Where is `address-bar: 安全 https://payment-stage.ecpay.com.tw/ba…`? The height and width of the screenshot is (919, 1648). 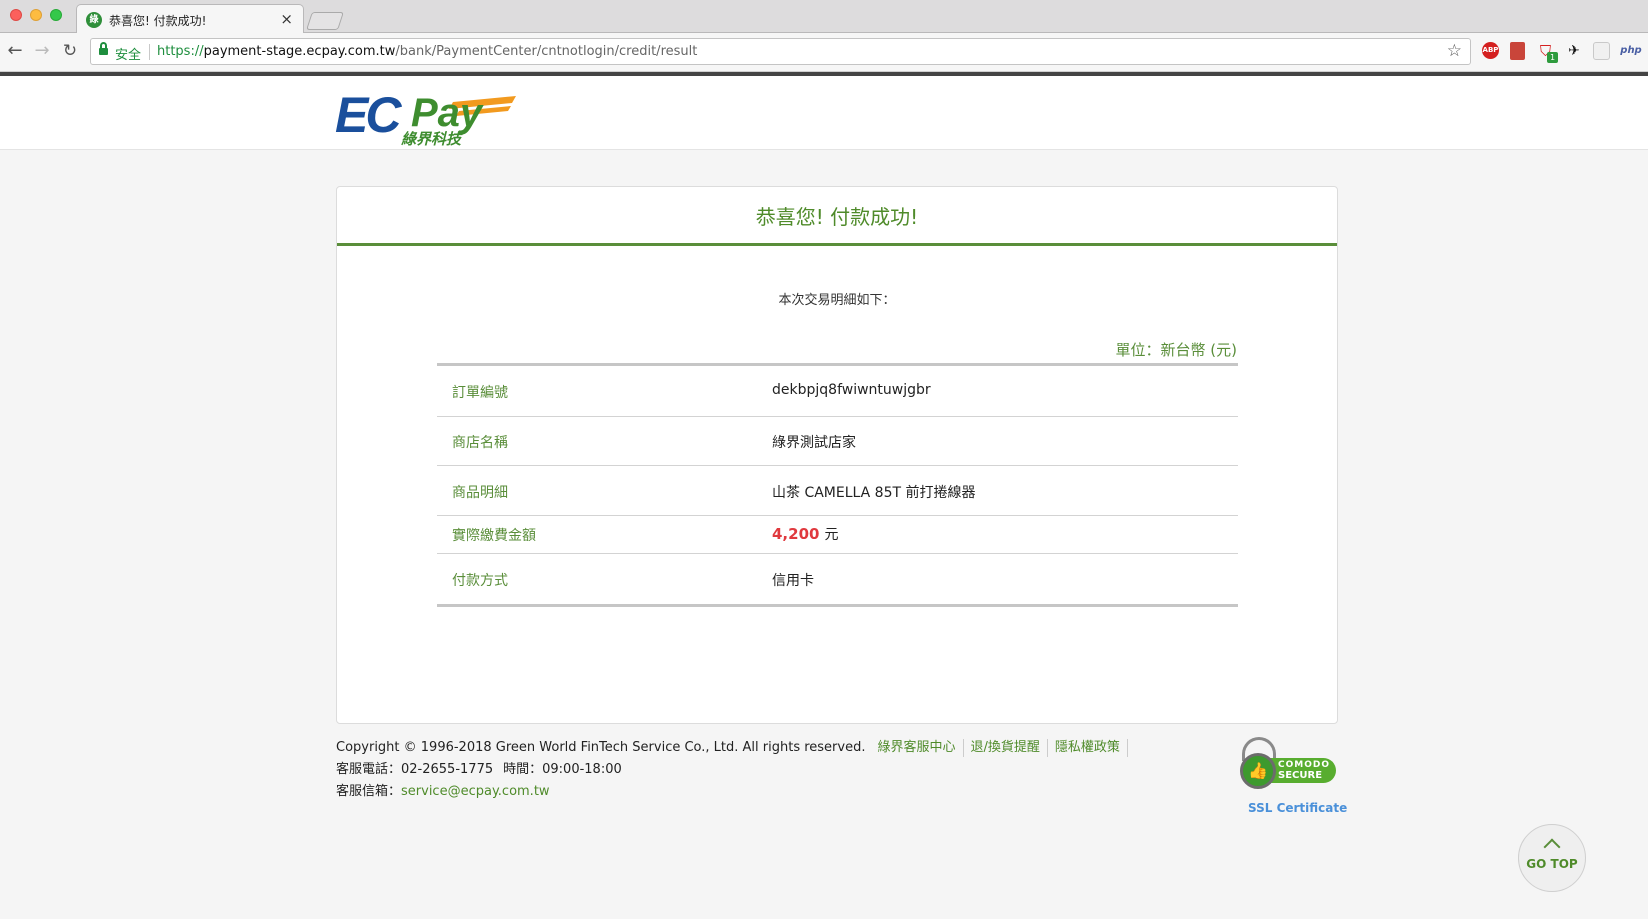 address-bar: 安全 https://payment-stage.ecpay.com.tw/ba… is located at coordinates (780, 51).